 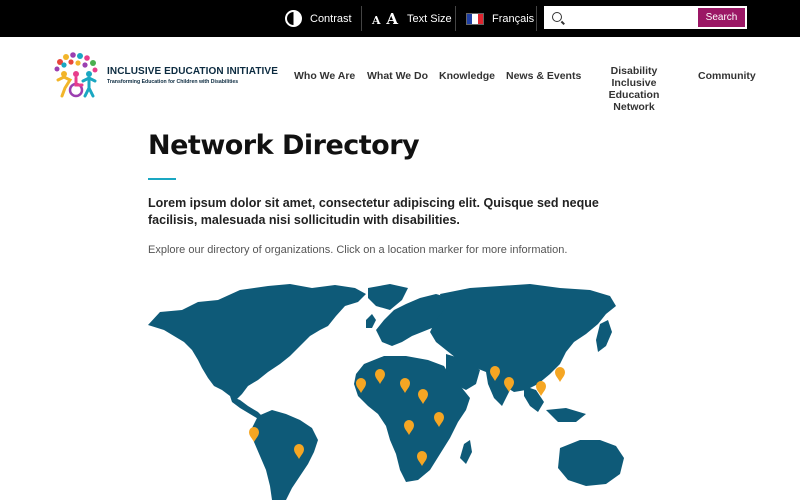 I want to click on nav-news-events: News & Events, so click(x=543, y=76).